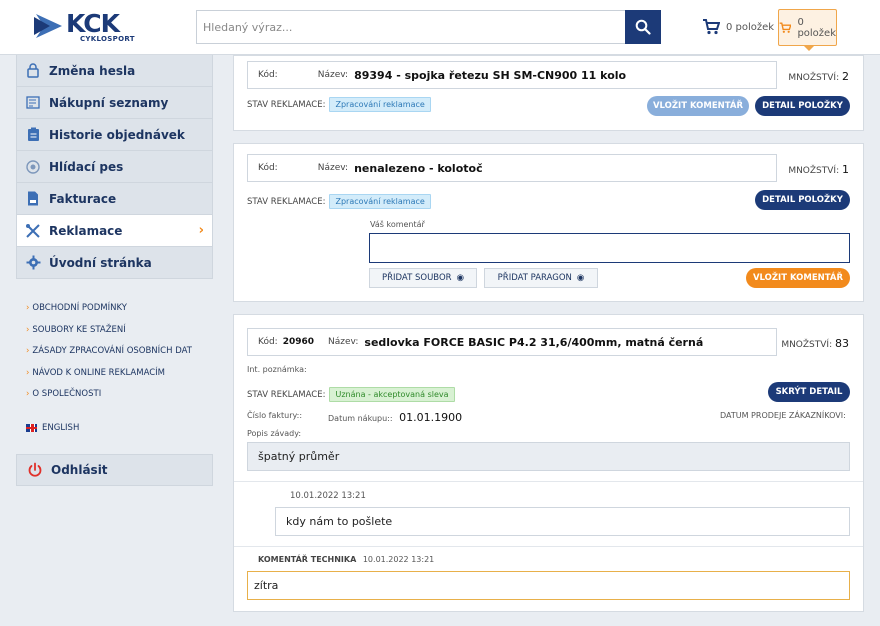  Describe the element at coordinates (298, 342) in the screenshot. I see `product-code: 20960` at that location.